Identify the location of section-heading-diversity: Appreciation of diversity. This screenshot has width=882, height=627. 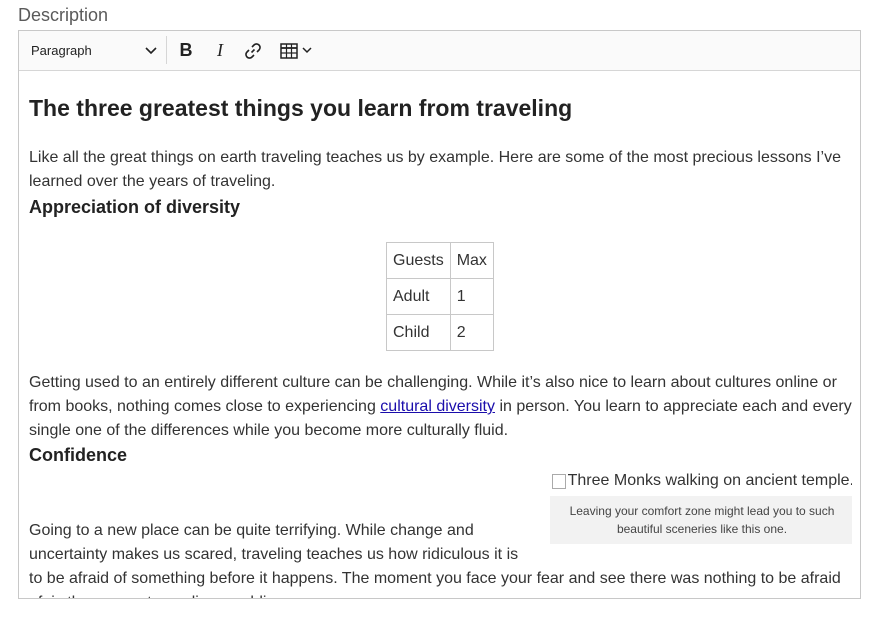
(135, 207).